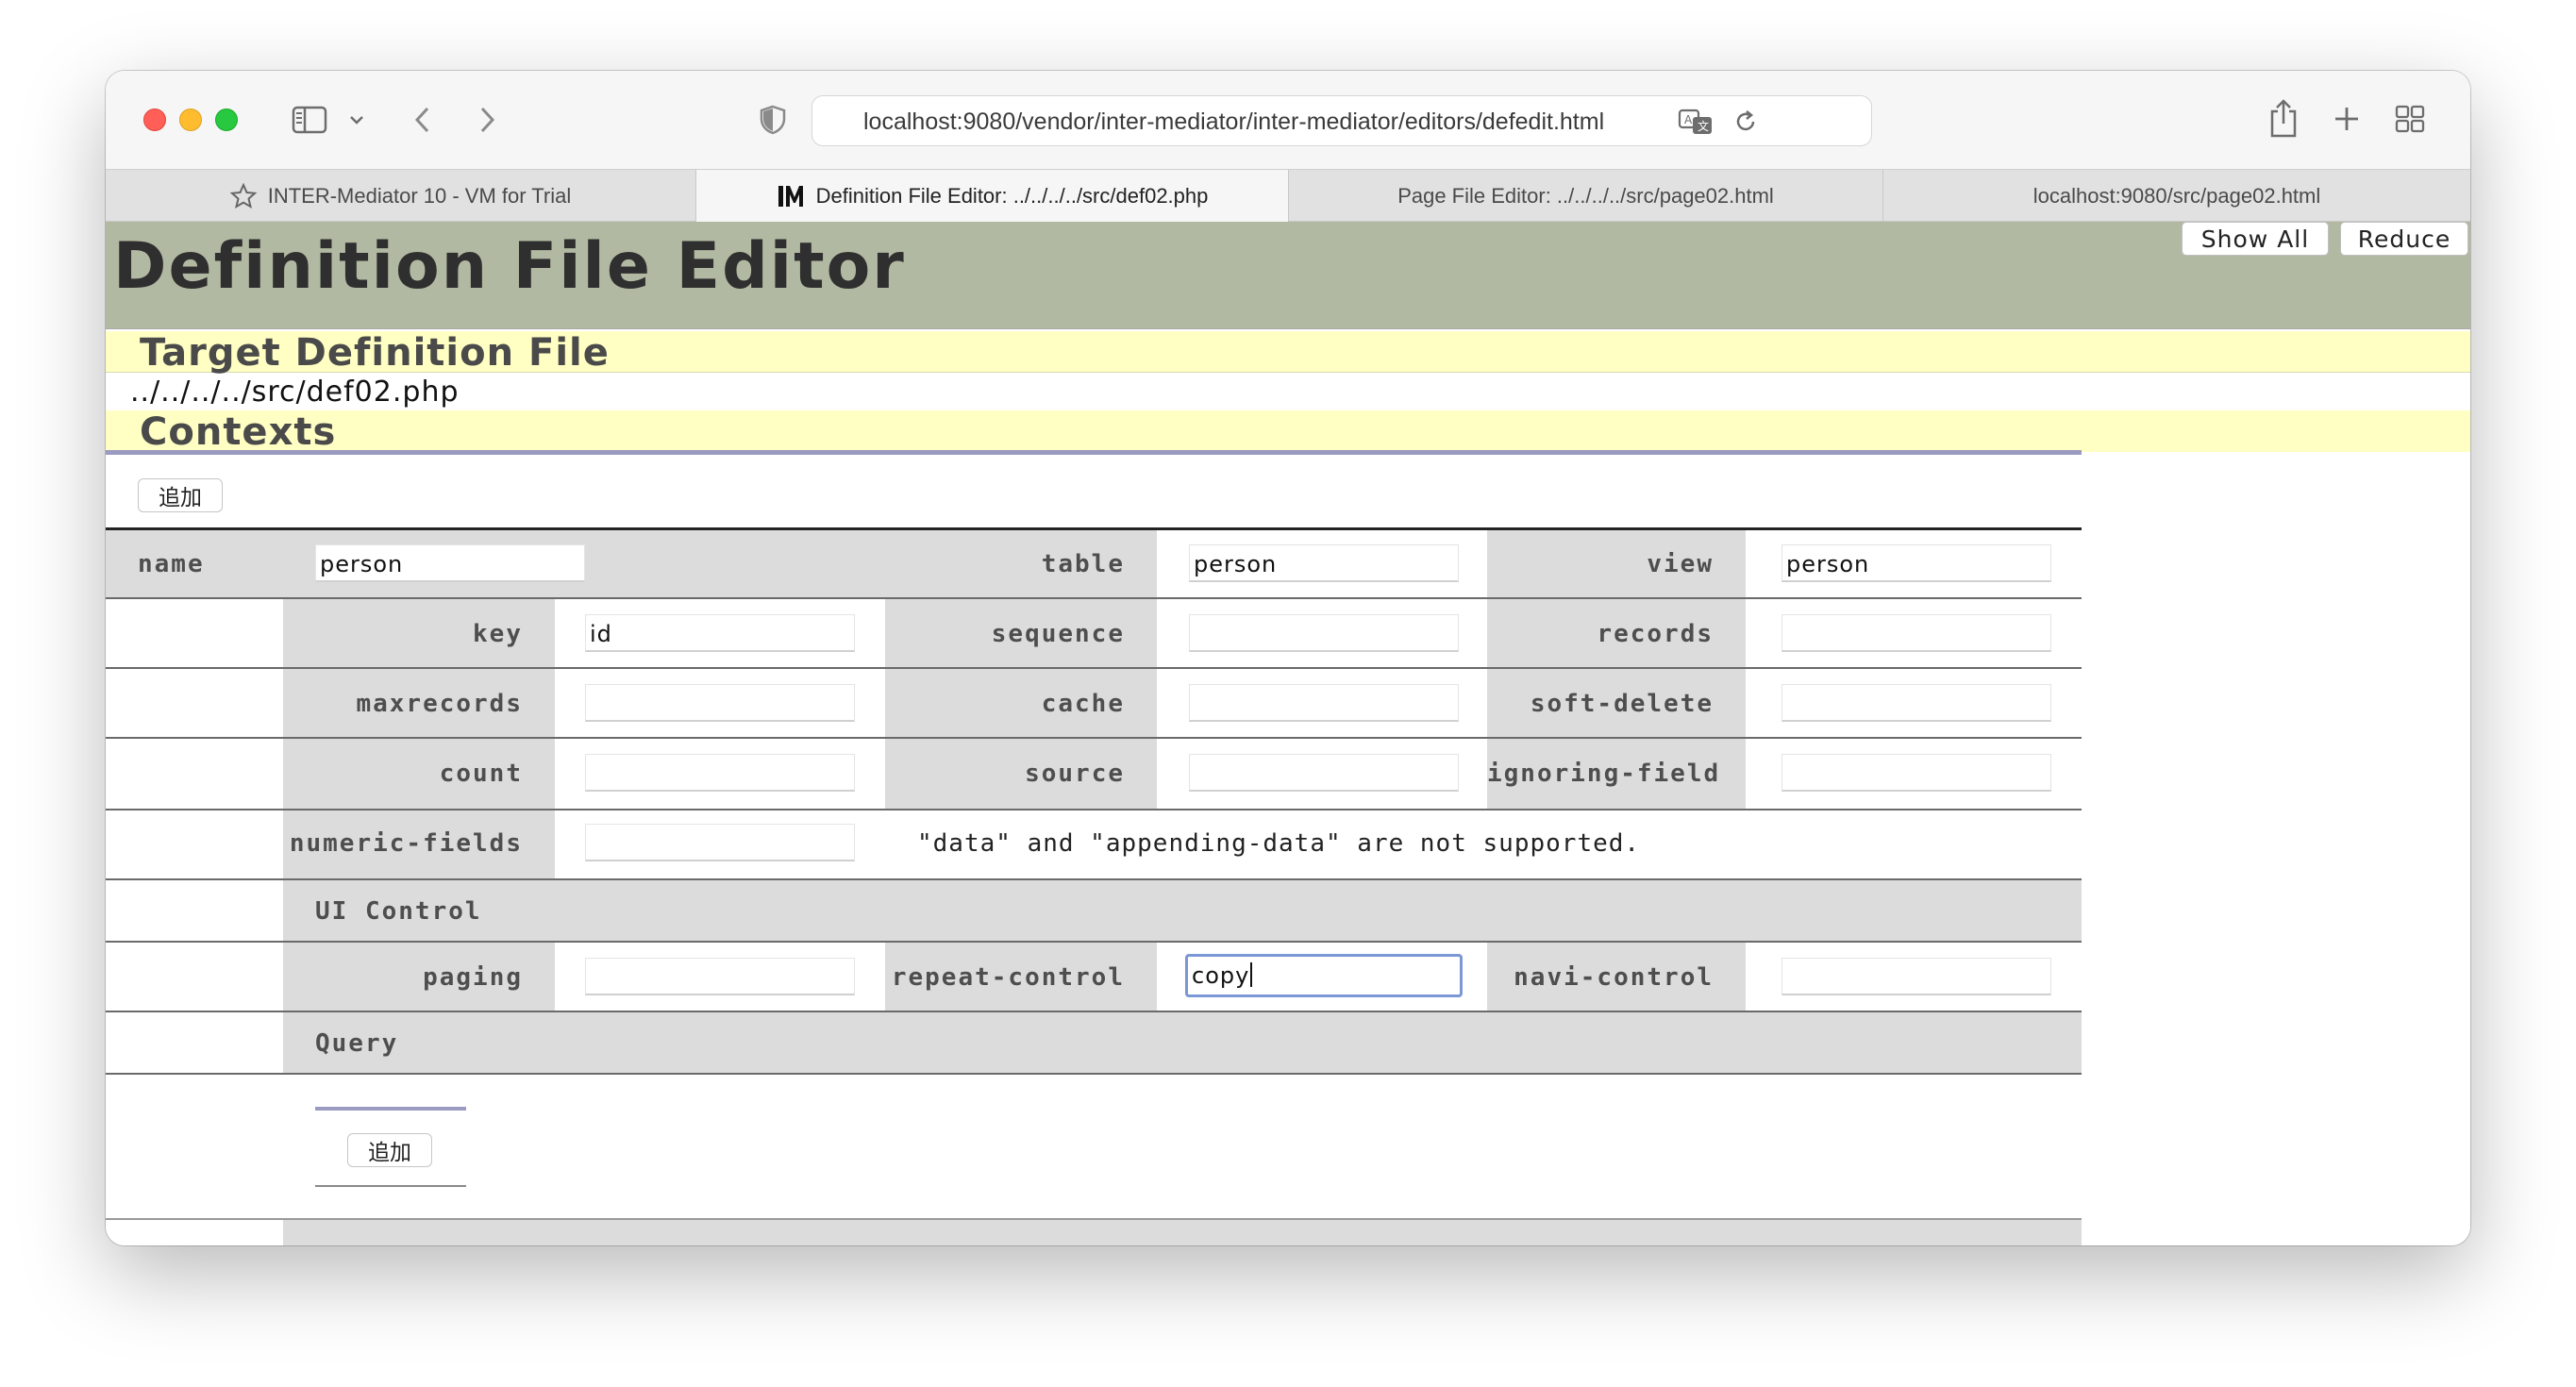  Describe the element at coordinates (473, 978) in the screenshot. I see `label-paging: paging` at that location.